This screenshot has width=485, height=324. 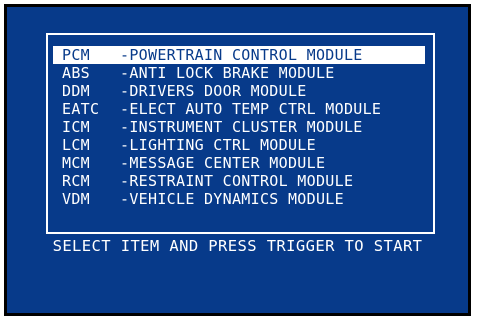 I want to click on menu-item-rcm: RCM -RESTRAINT CONTROL MODULE, so click(x=239, y=181).